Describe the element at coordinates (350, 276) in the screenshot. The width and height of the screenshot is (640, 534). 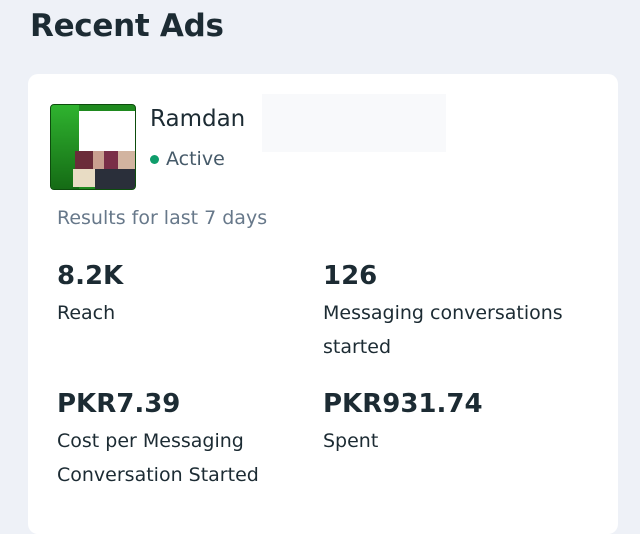
I see `metric-value: 126` at that location.